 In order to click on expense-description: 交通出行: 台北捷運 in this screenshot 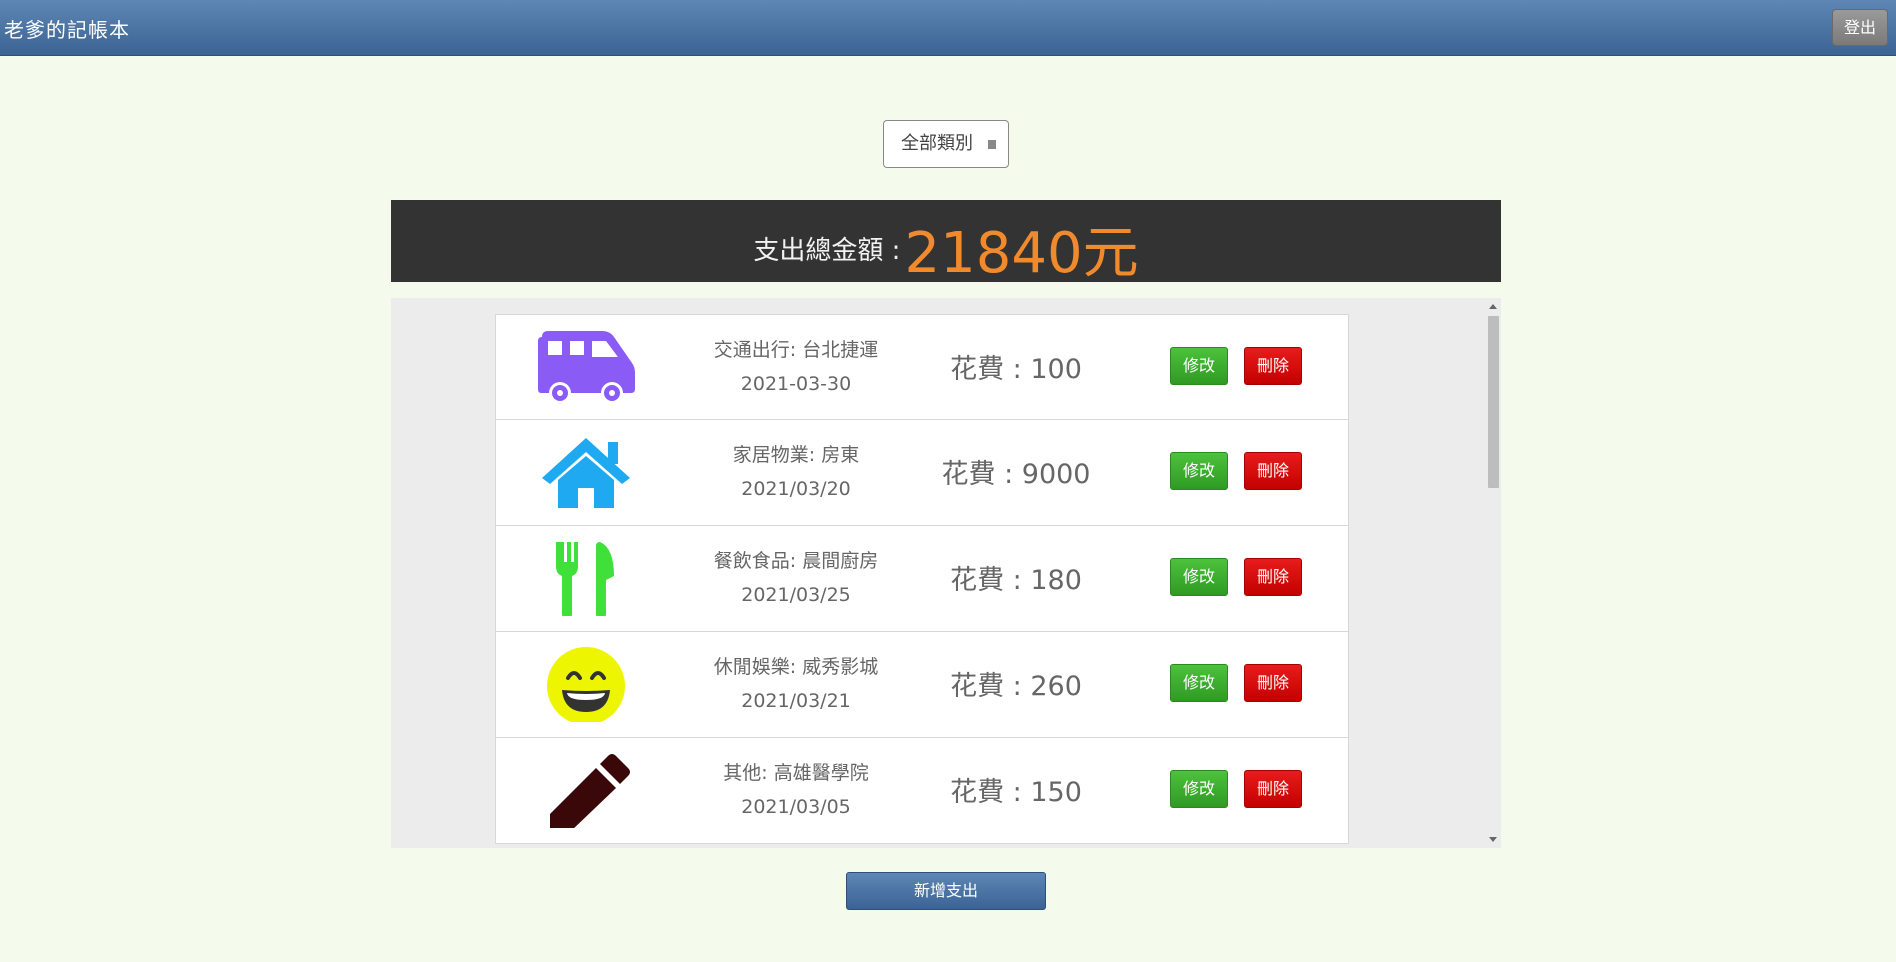, I will do `click(796, 350)`.